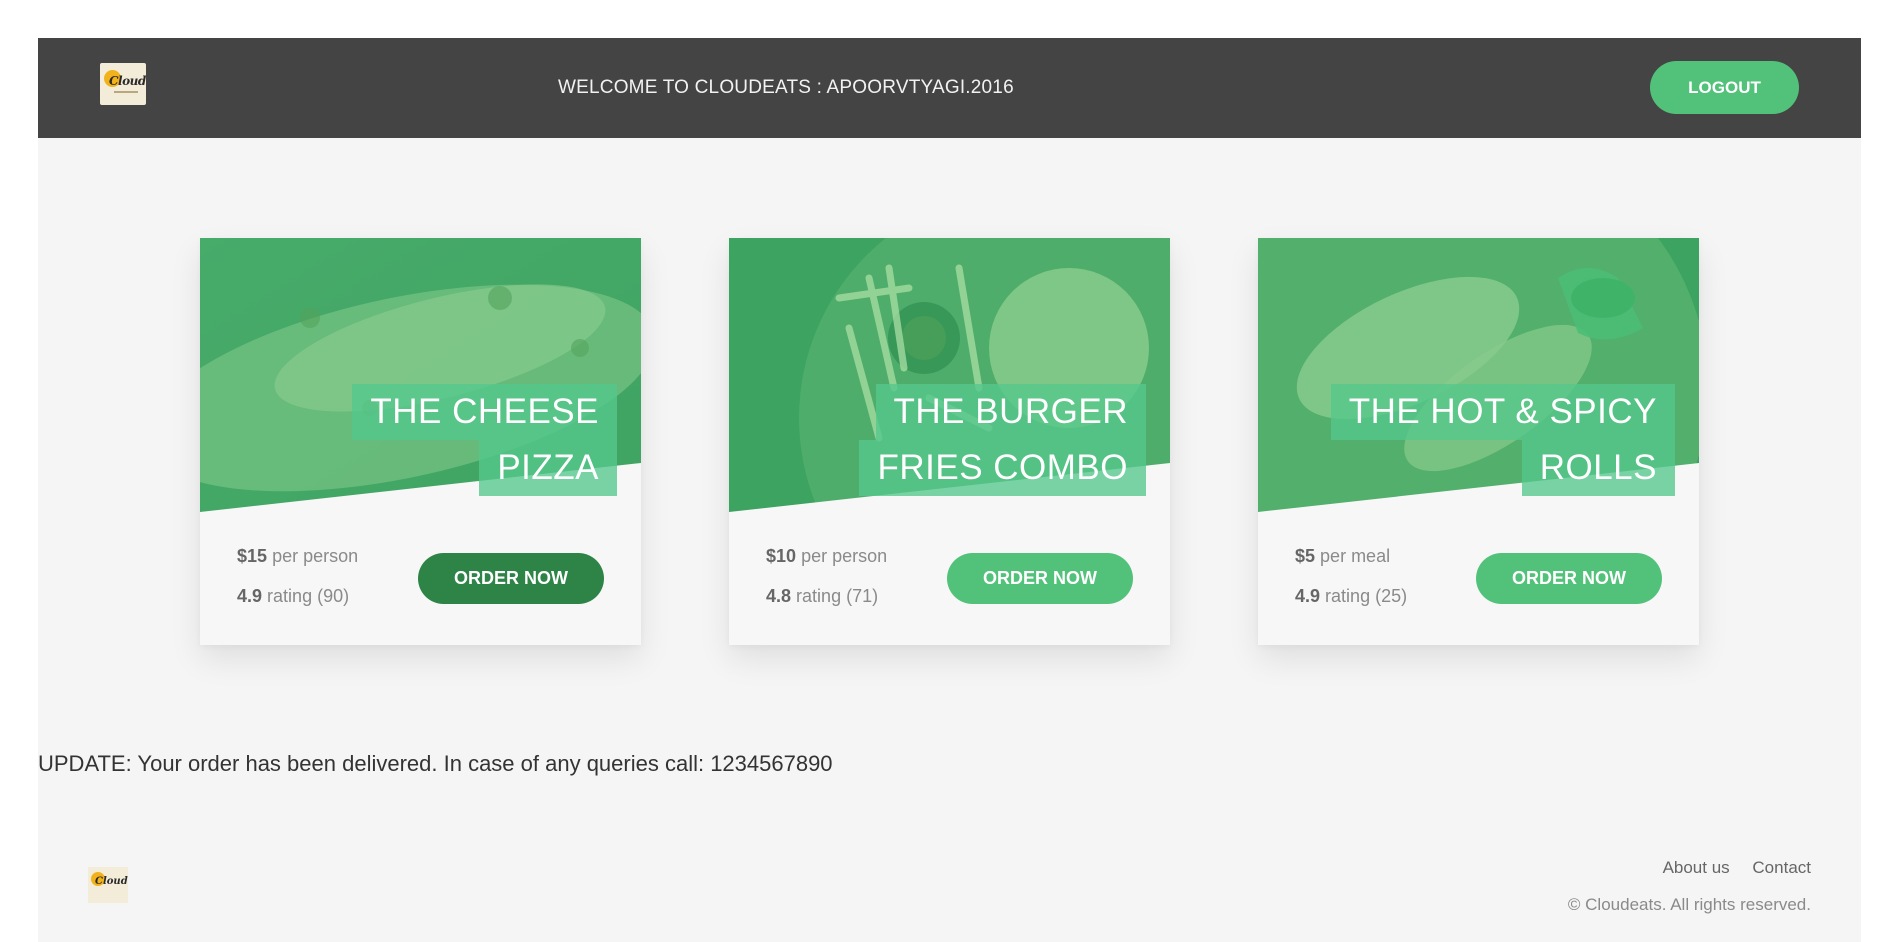 The width and height of the screenshot is (1902, 942). What do you see at coordinates (786, 87) in the screenshot?
I see `welcome-message: WELCOME TO CLOUDEATS : APOORVTYAGI.2016` at bounding box center [786, 87].